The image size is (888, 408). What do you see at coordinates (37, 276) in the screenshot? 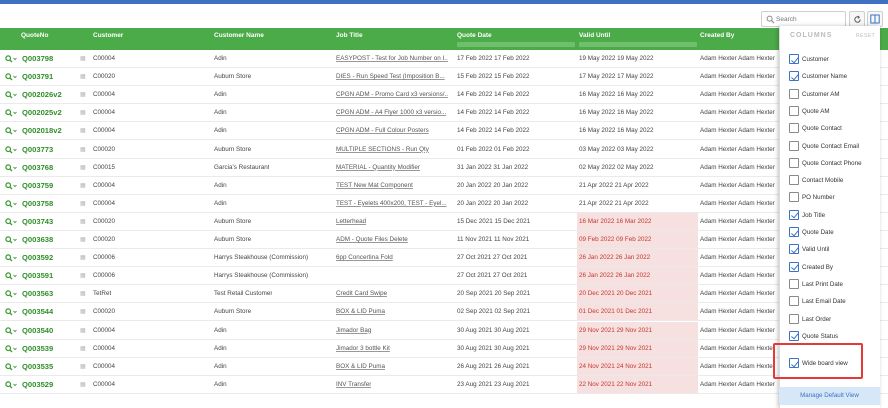
I see `quote-number: Q003591` at bounding box center [37, 276].